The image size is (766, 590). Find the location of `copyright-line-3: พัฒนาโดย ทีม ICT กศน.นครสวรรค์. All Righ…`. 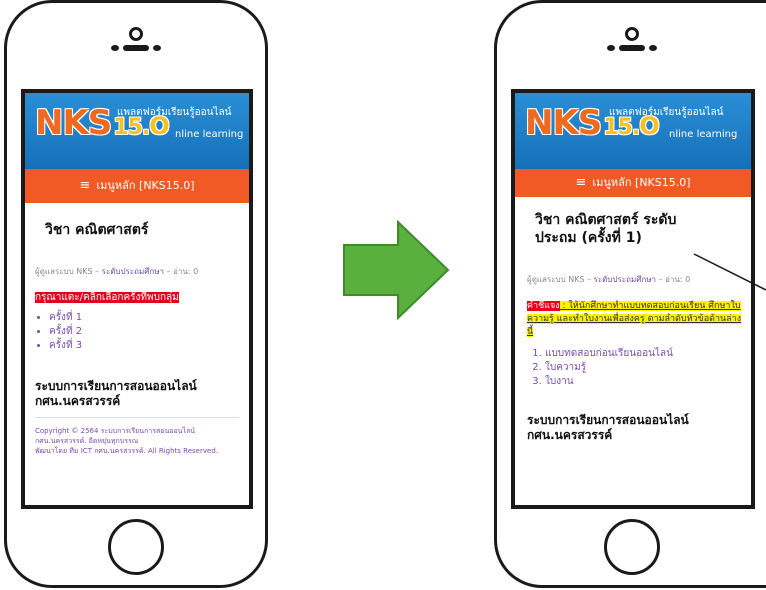

copyright-line-3: พัฒนาโดย ทีม ICT กศน.นครสวรรค์. All Righ… is located at coordinates (126, 451).